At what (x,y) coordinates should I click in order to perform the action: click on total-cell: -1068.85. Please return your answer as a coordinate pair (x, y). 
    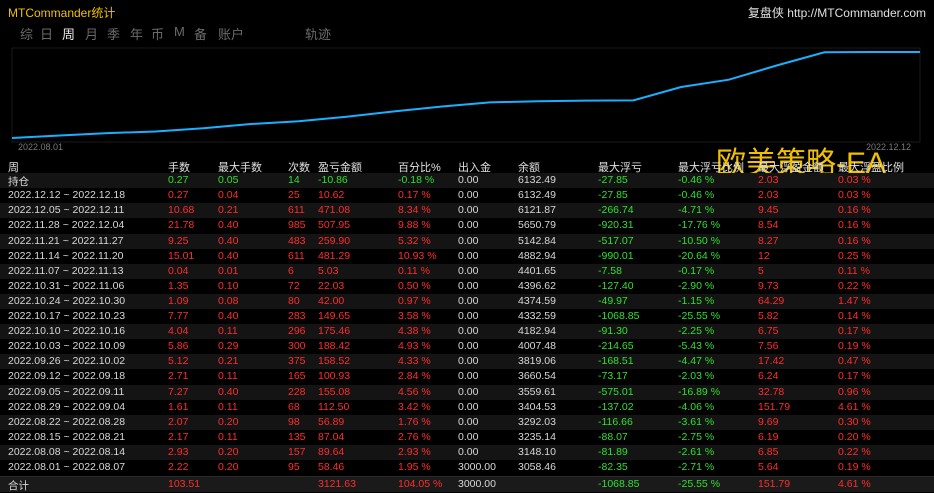
    Looking at the image, I should click on (619, 484).